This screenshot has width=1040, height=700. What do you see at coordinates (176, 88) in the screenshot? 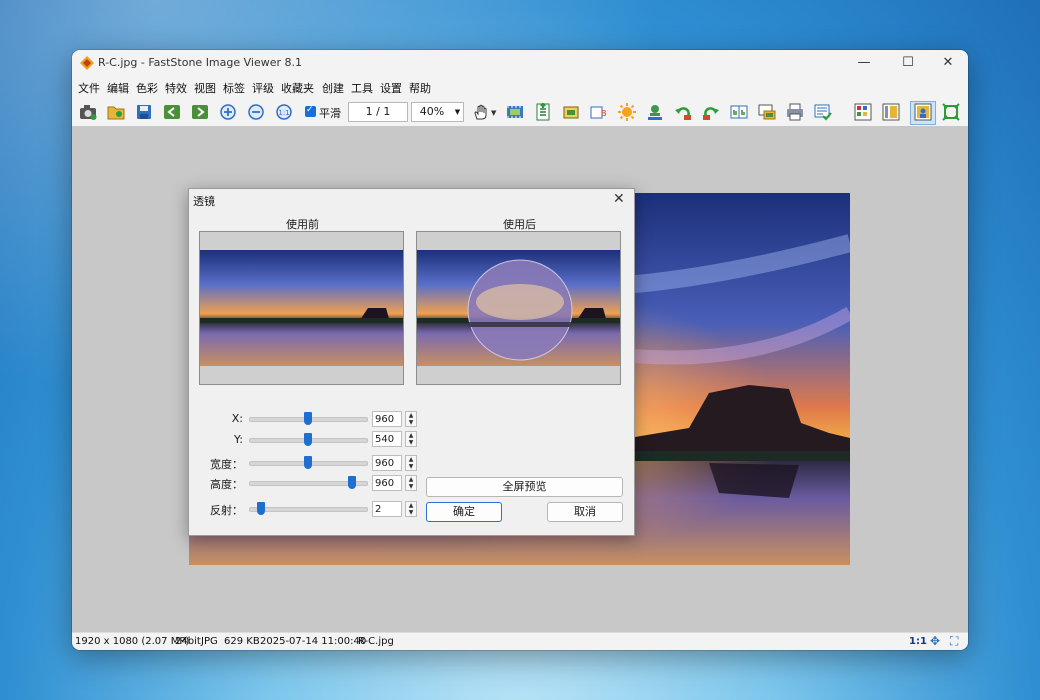
I see `menu-effects: 特效` at bounding box center [176, 88].